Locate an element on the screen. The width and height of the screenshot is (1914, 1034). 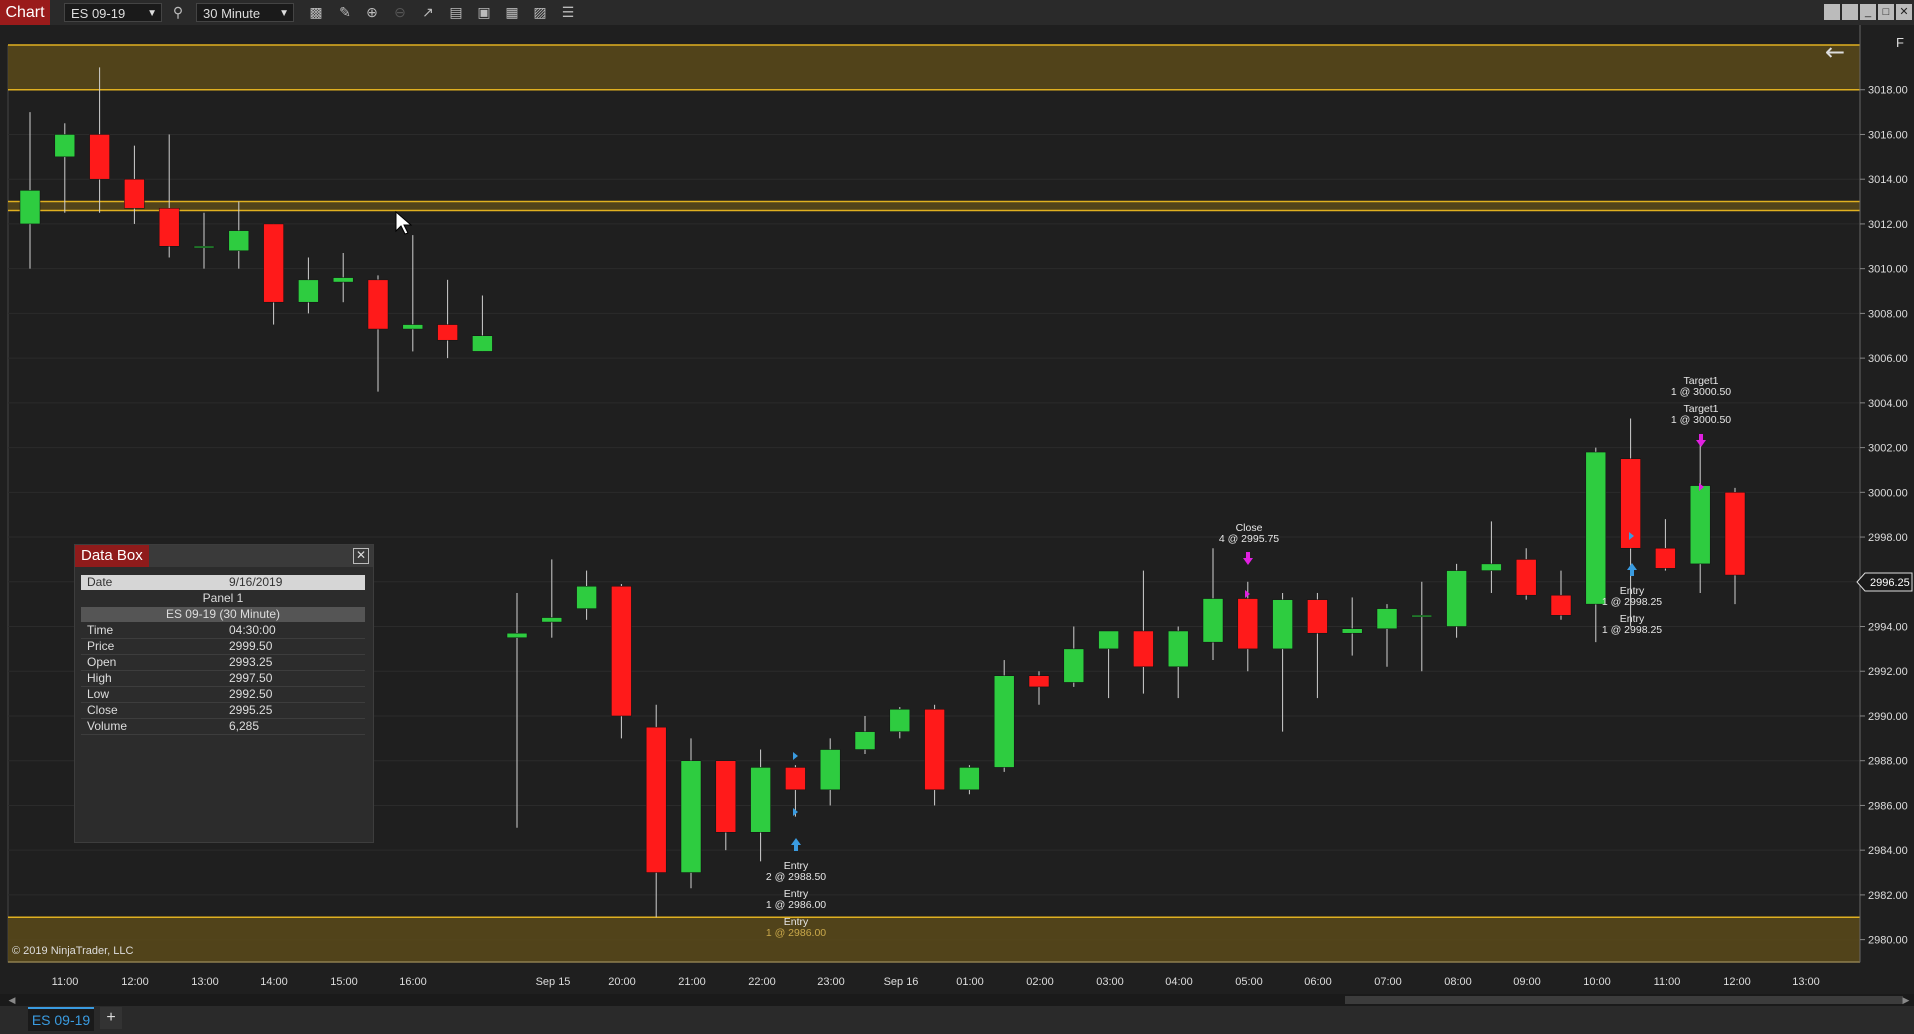
panel-letter: F is located at coordinates (1900, 42).